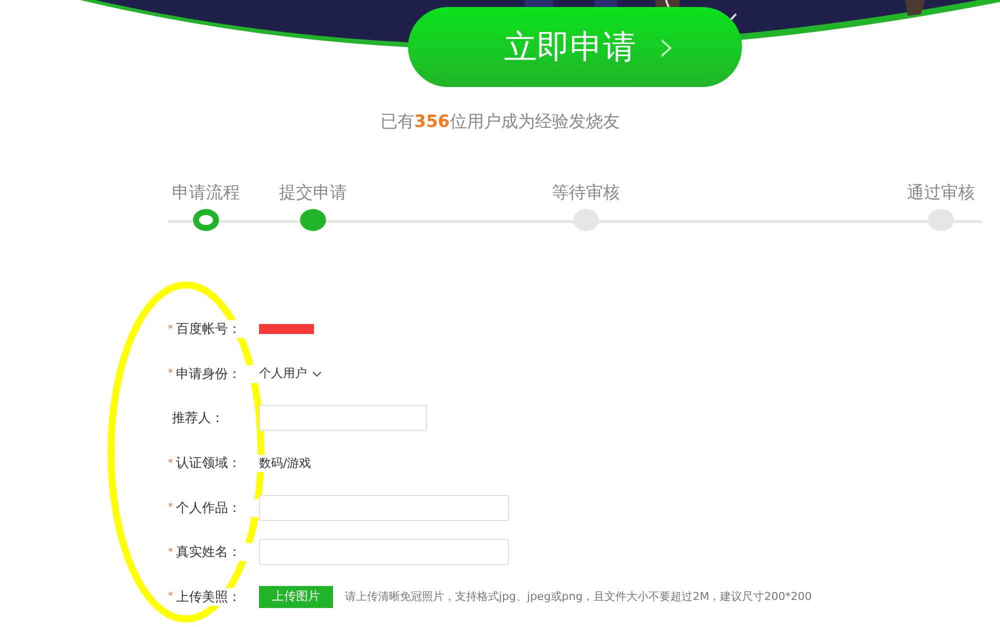  What do you see at coordinates (217, 463) in the screenshot?
I see `field-label: 认证领域：` at bounding box center [217, 463].